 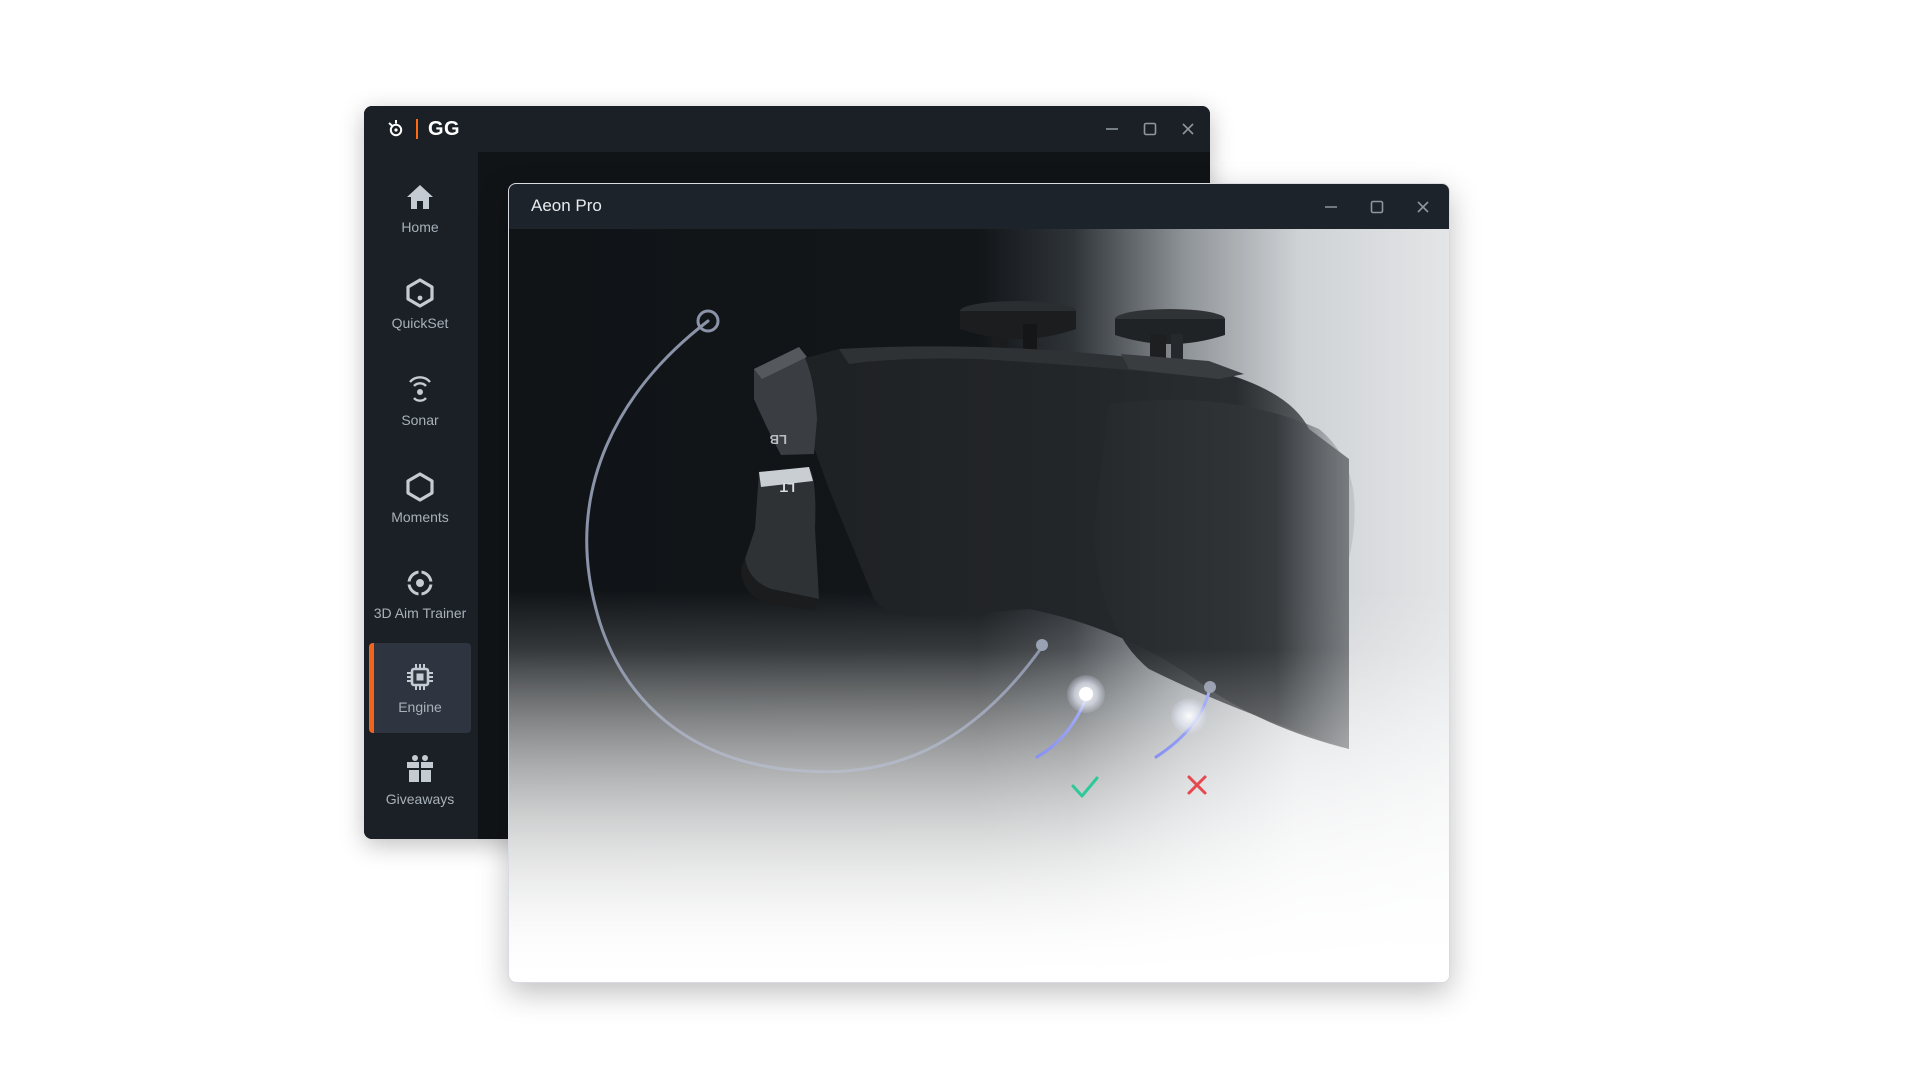 What do you see at coordinates (417, 129) in the screenshot?
I see `logo-divider` at bounding box center [417, 129].